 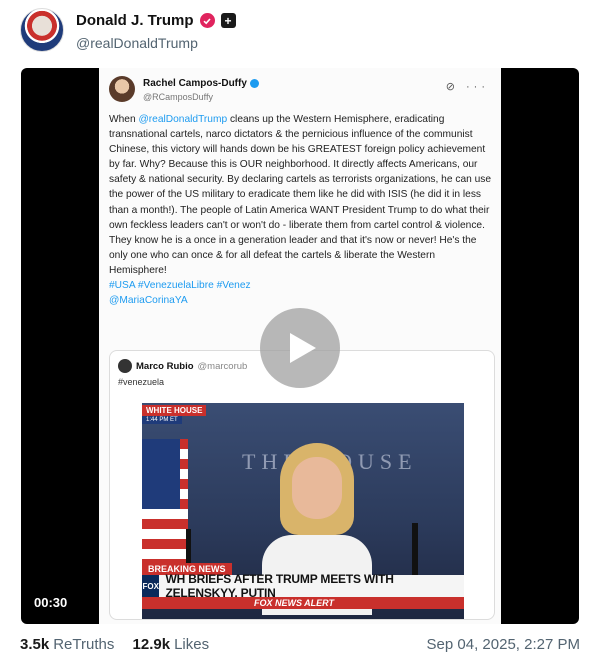 I want to click on video-duration: 00:30, so click(x=51, y=602).